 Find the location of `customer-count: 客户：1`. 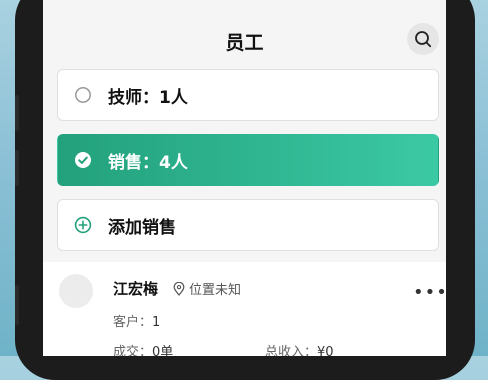

customer-count: 客户：1 is located at coordinates (136, 320).